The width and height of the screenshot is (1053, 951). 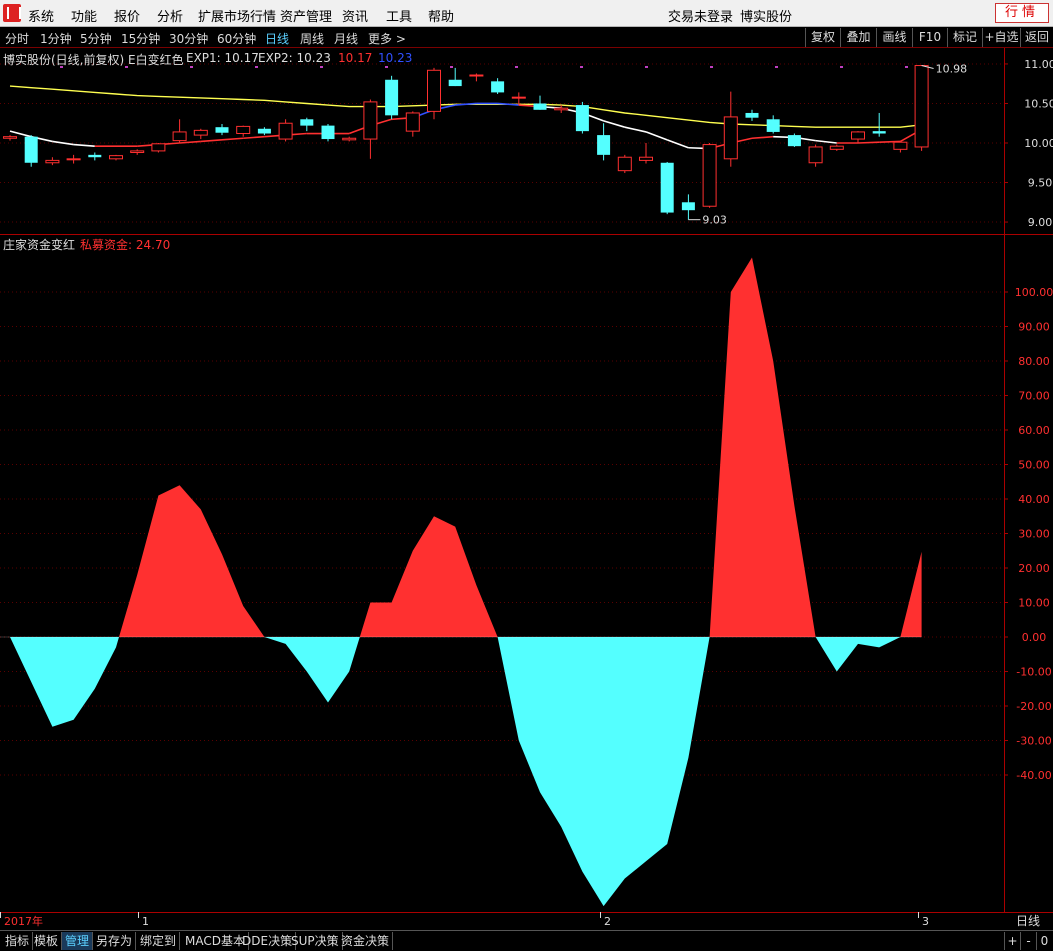 What do you see at coordinates (96, 38) in the screenshot?
I see `period-5min: 5分钟` at bounding box center [96, 38].